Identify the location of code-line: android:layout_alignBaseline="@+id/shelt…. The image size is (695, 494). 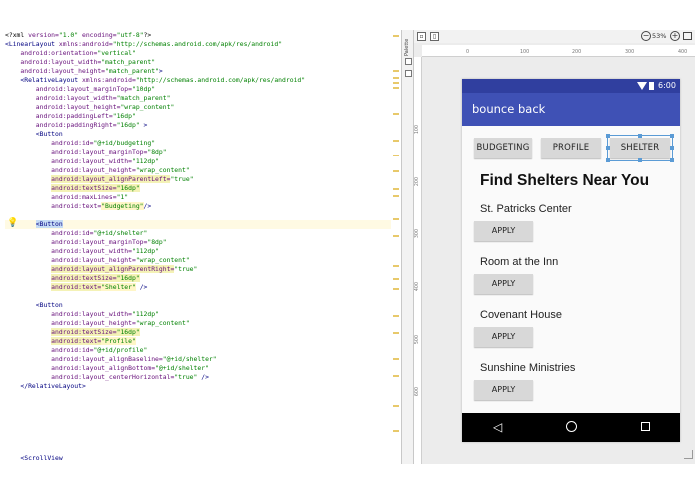
(200, 359).